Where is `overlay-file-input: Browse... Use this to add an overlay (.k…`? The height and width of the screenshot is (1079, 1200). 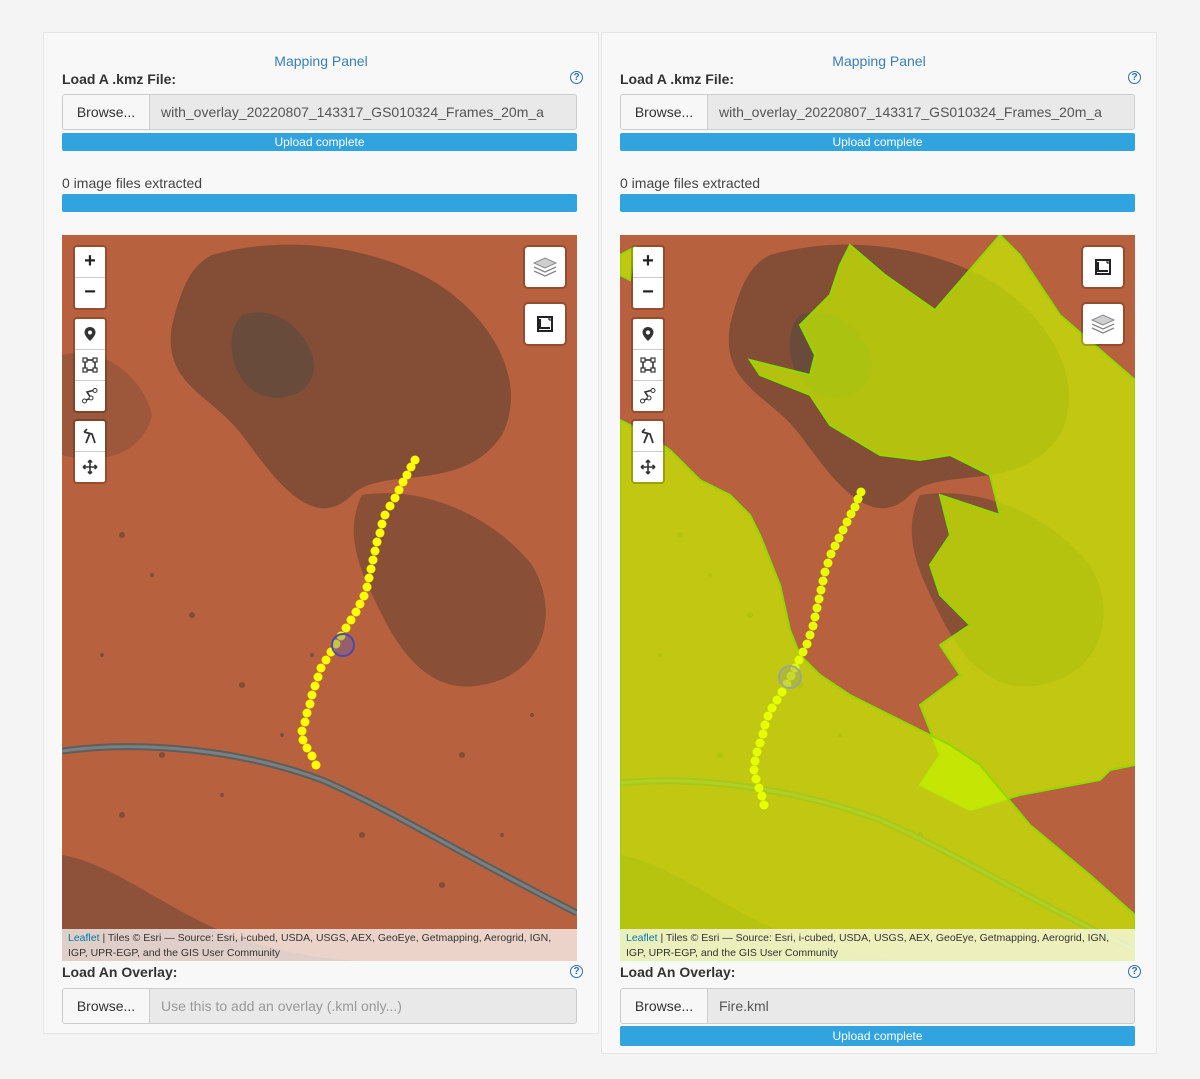
overlay-file-input: Browse... Use this to add an overlay (.k… is located at coordinates (319, 1006).